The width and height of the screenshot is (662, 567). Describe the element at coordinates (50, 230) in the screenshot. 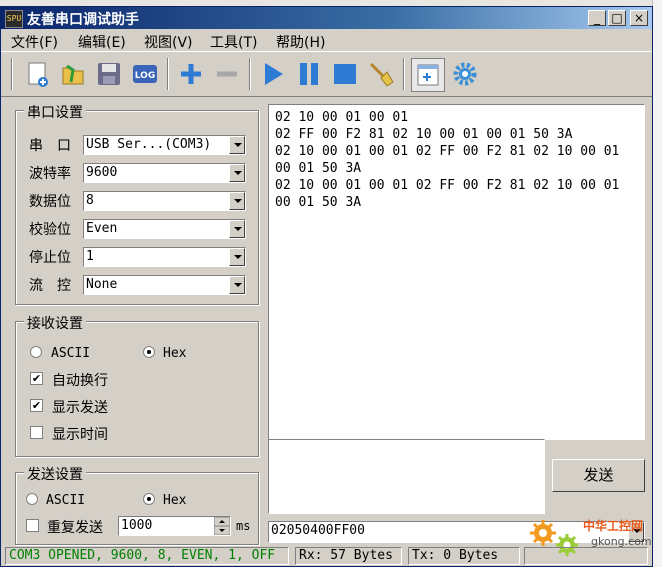

I see `parity-label: 校验位` at that location.